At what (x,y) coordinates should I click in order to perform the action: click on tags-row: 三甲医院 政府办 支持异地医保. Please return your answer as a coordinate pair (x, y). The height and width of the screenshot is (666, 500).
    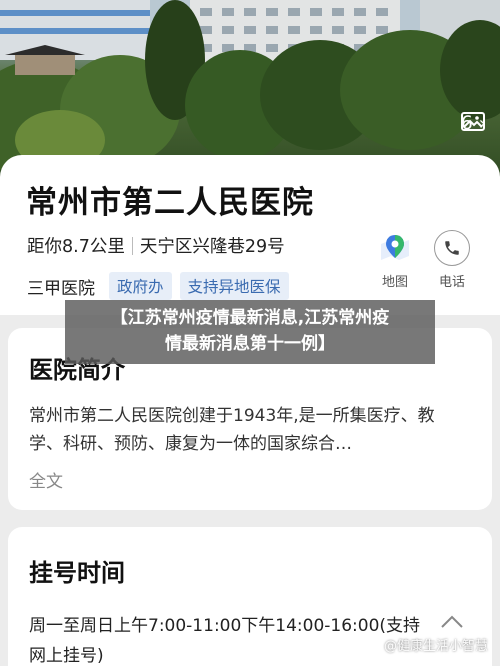
    Looking at the image, I should click on (158, 286).